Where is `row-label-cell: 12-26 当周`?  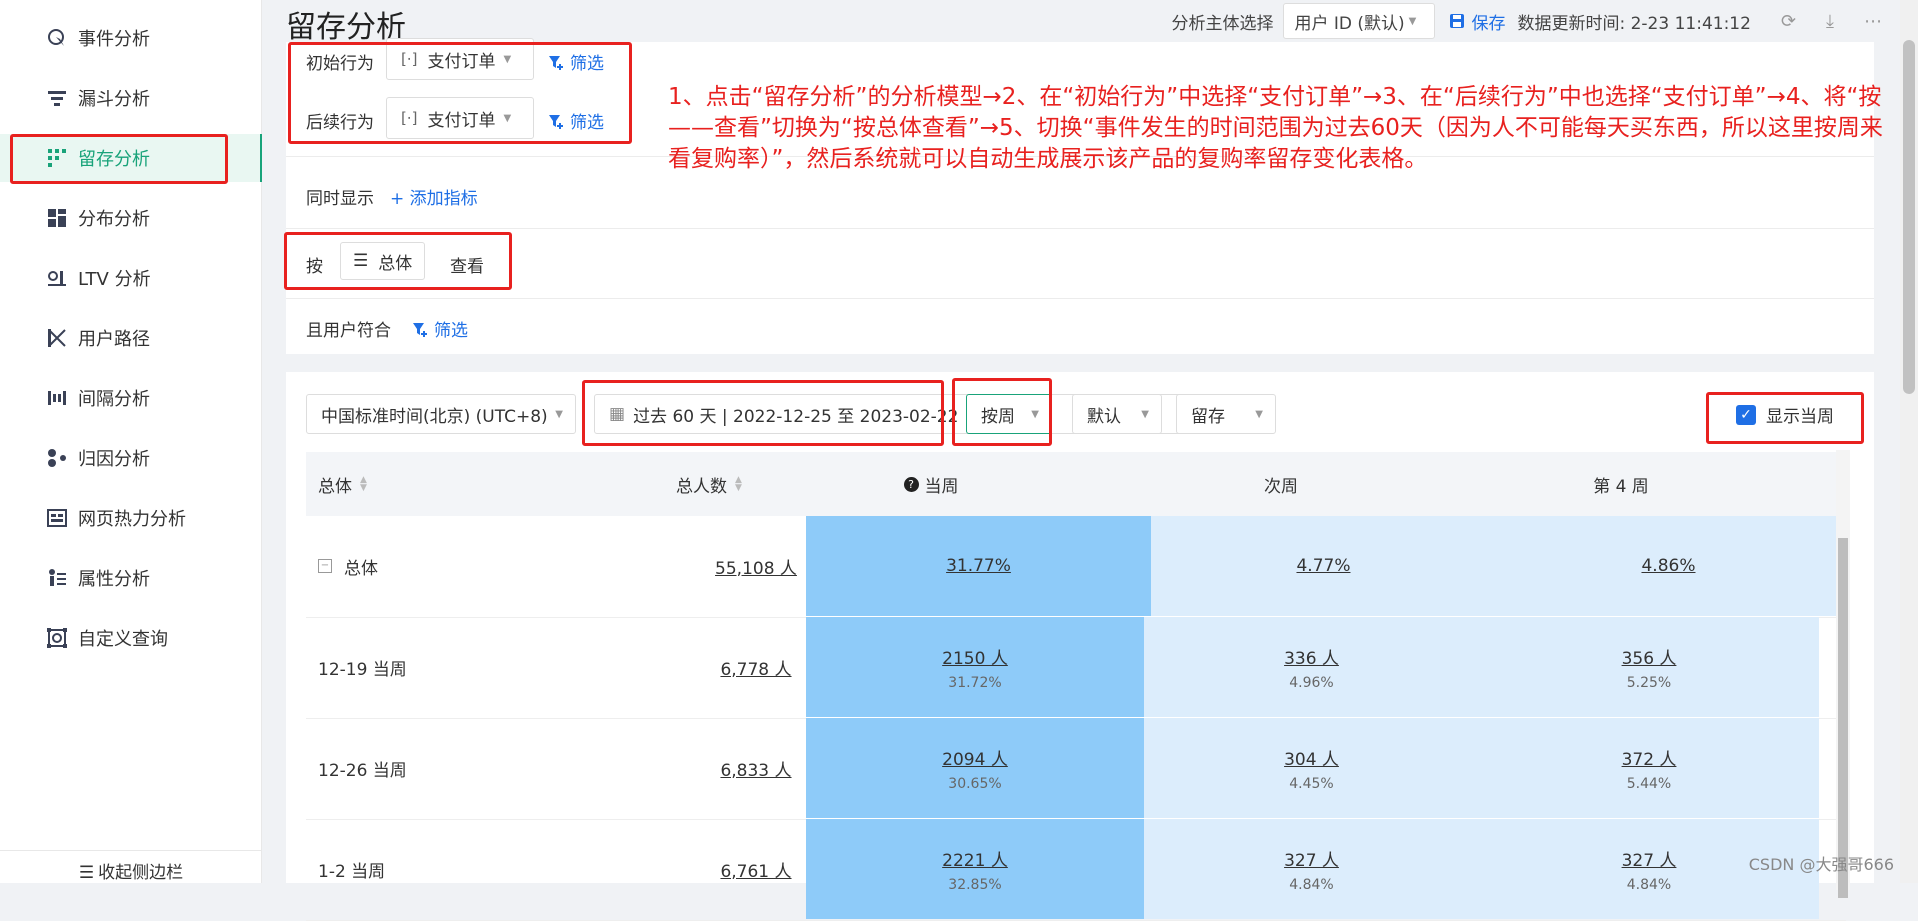 row-label-cell: 12-26 当周 is located at coordinates (362, 770).